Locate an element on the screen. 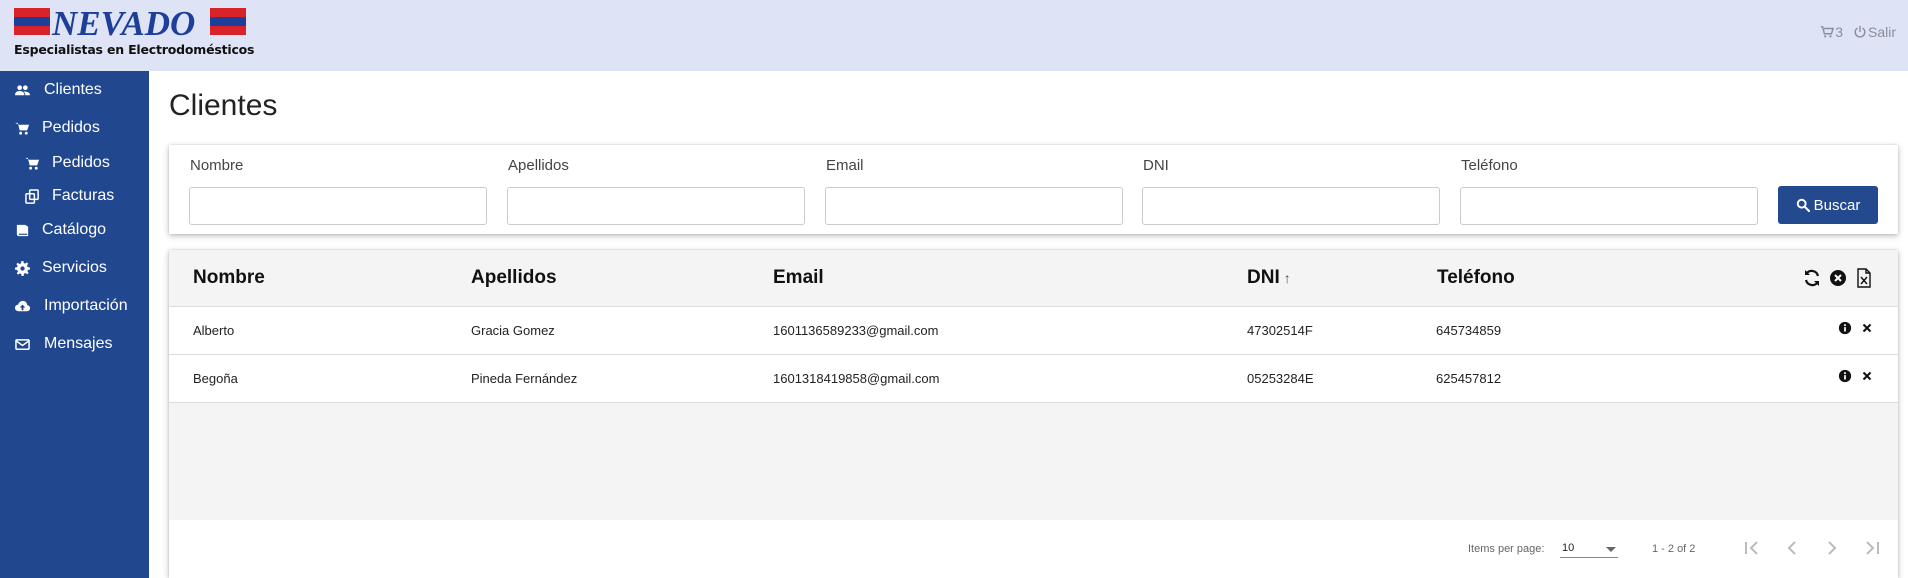 This screenshot has width=1908, height=578. column-header-label: Teléfono is located at coordinates (1476, 277).